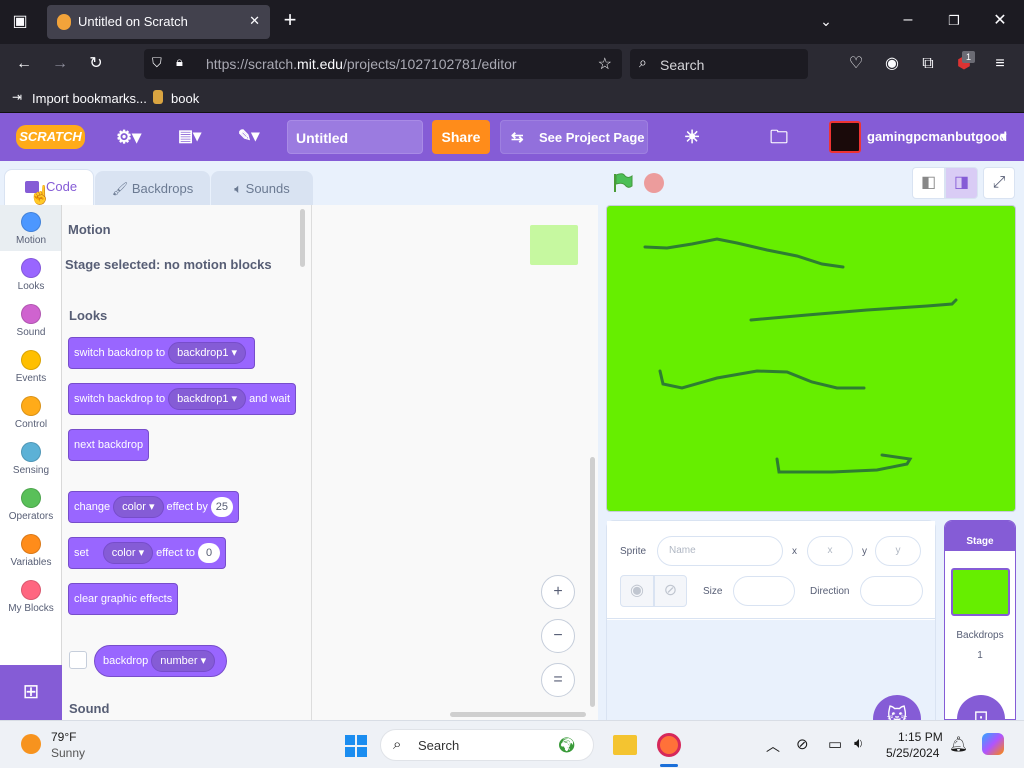  I want to click on network-off-icon: ⊘, so click(802, 744).